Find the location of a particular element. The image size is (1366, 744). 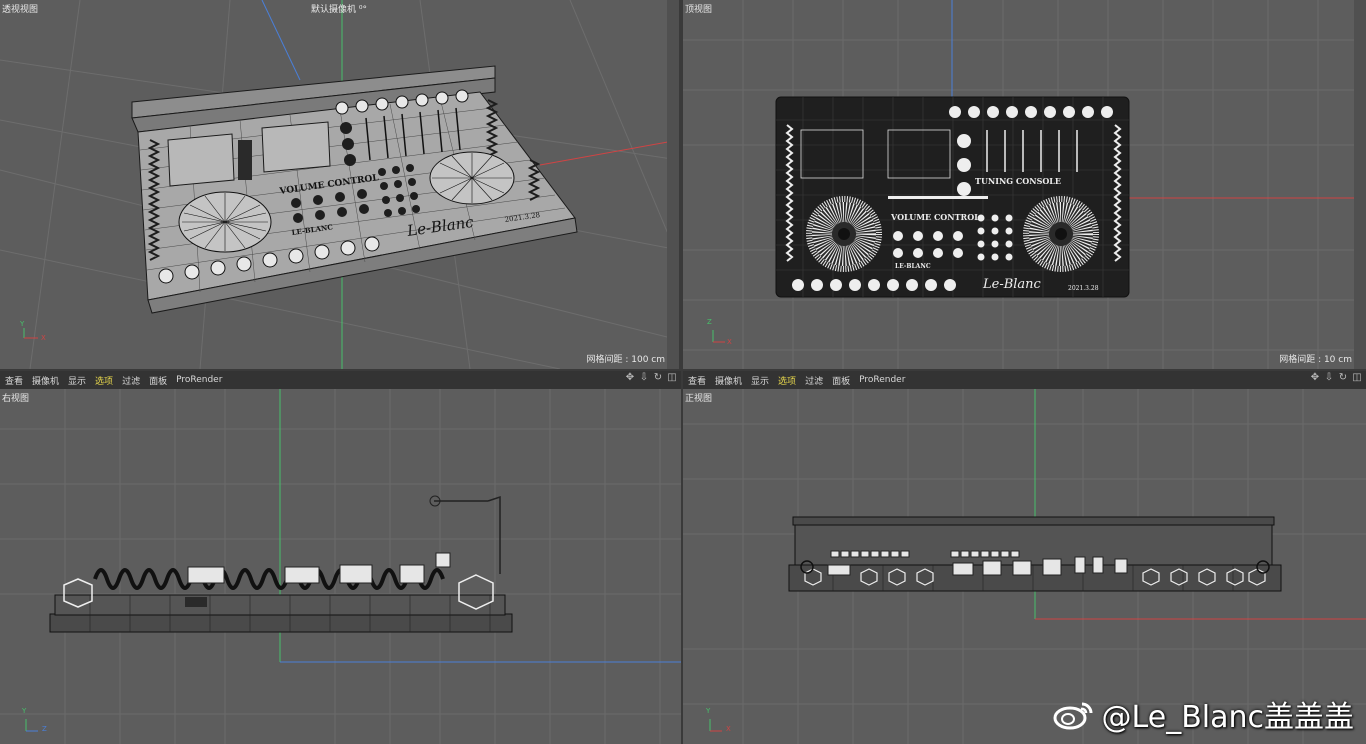

svg-text: Le-Blanc is located at coordinates (1012, 284).